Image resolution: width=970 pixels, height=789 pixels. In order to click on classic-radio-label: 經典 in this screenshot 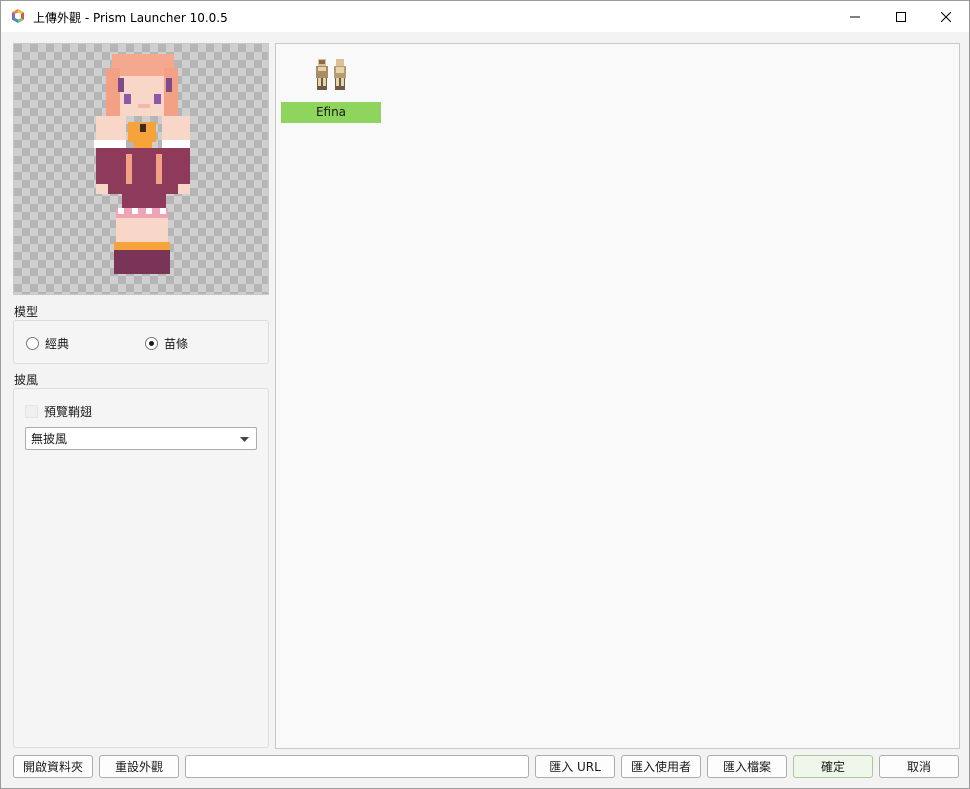, I will do `click(57, 344)`.